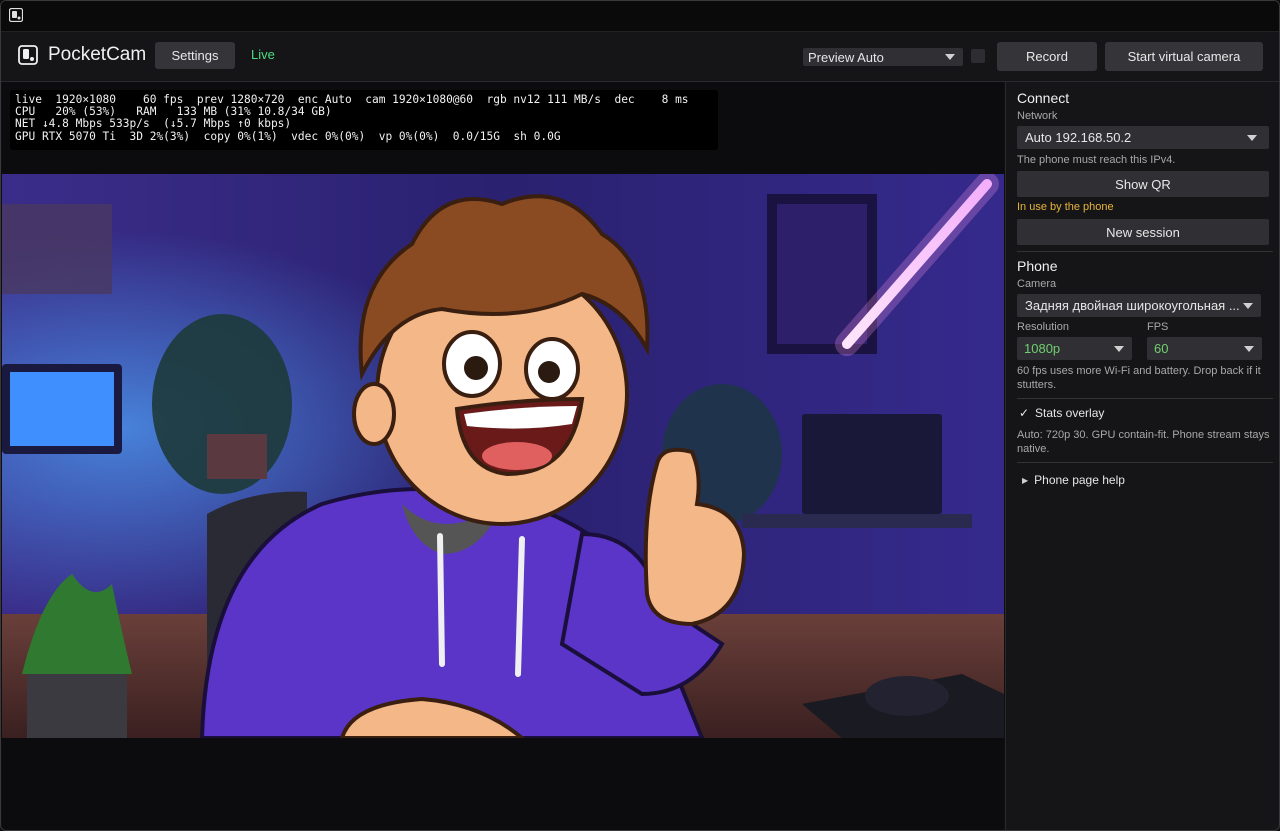 The height and width of the screenshot is (831, 1280). Describe the element at coordinates (28, 55) in the screenshot. I see `pocketcam-logo-icon` at that location.